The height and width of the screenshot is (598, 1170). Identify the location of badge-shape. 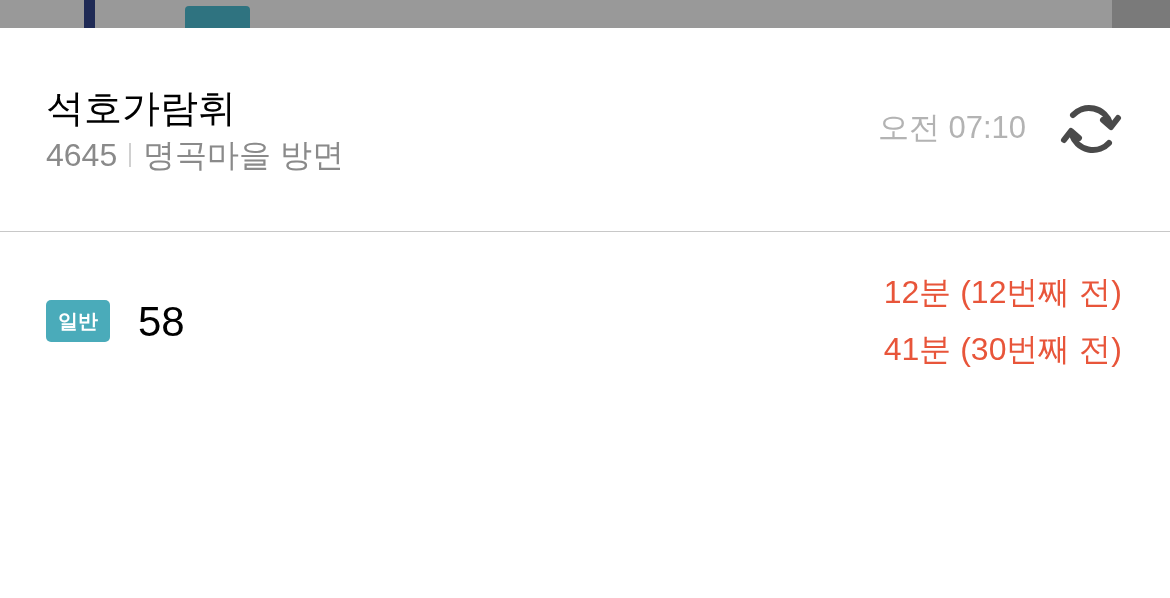
(217, 17).